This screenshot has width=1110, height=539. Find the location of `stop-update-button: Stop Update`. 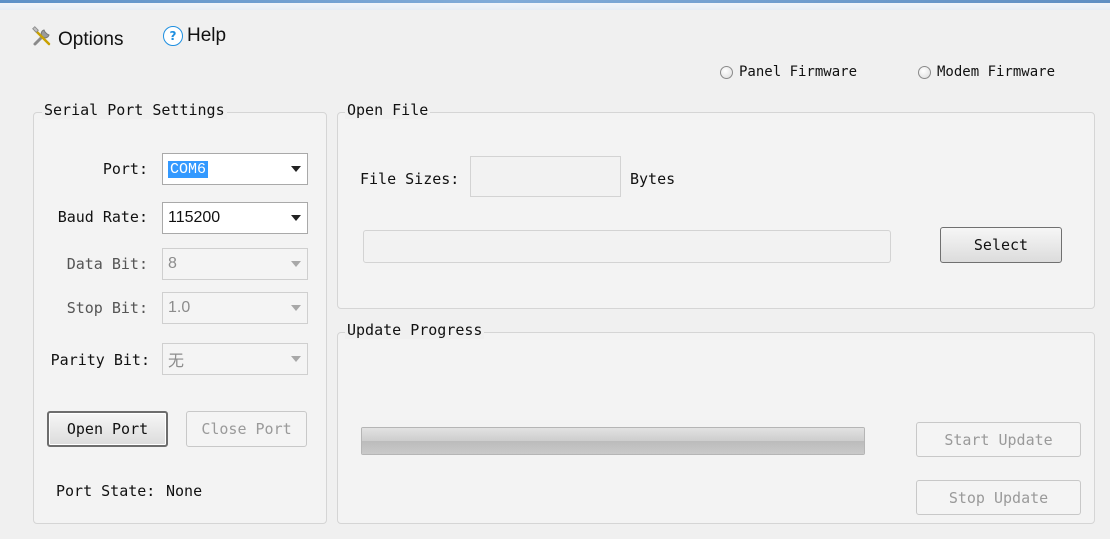

stop-update-button: Stop Update is located at coordinates (998, 497).